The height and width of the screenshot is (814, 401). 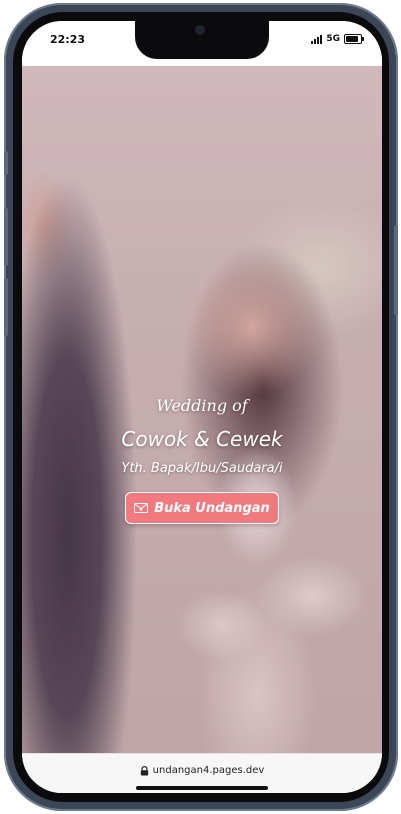 I want to click on open-invitation-label: Buka Undangan, so click(x=212, y=508).